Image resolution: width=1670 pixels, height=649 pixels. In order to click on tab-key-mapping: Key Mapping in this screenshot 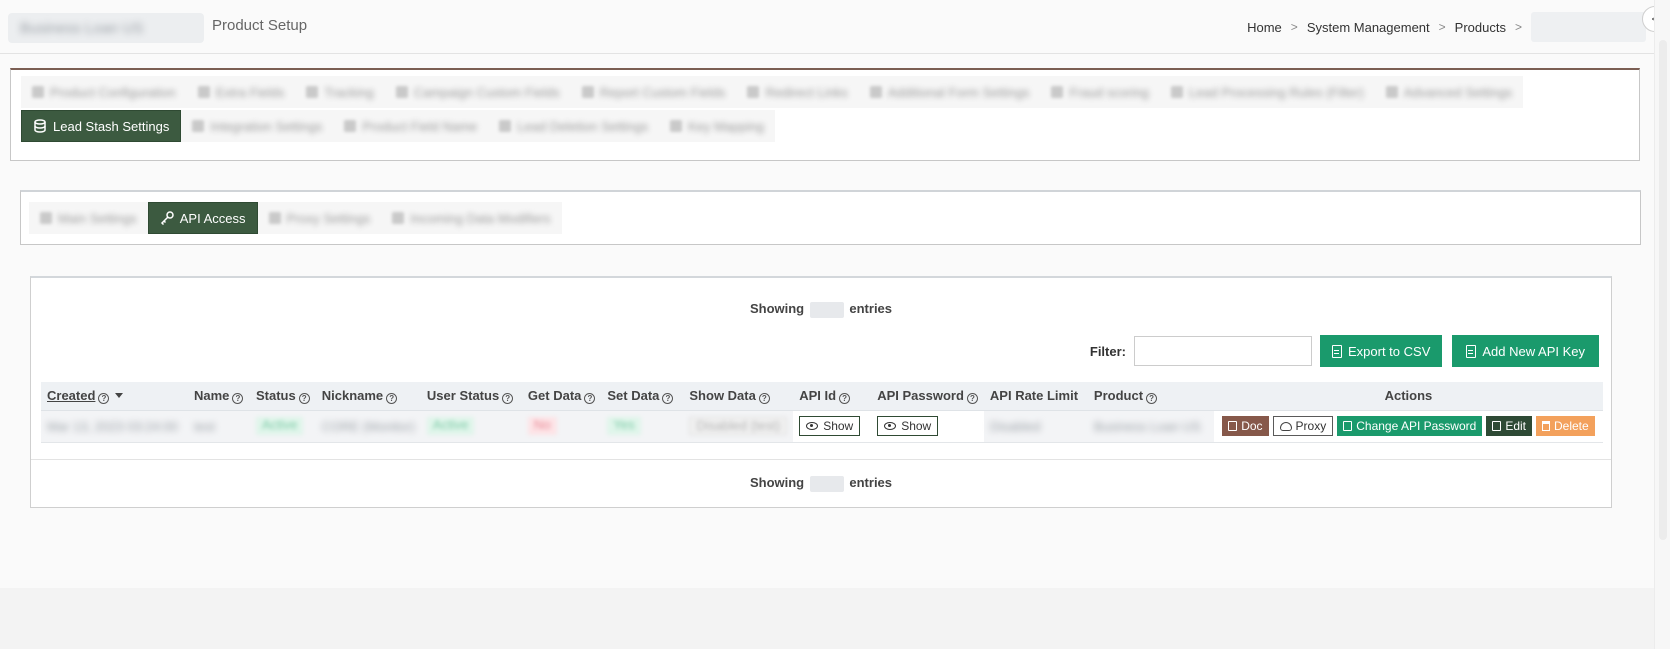, I will do `click(717, 126)`.